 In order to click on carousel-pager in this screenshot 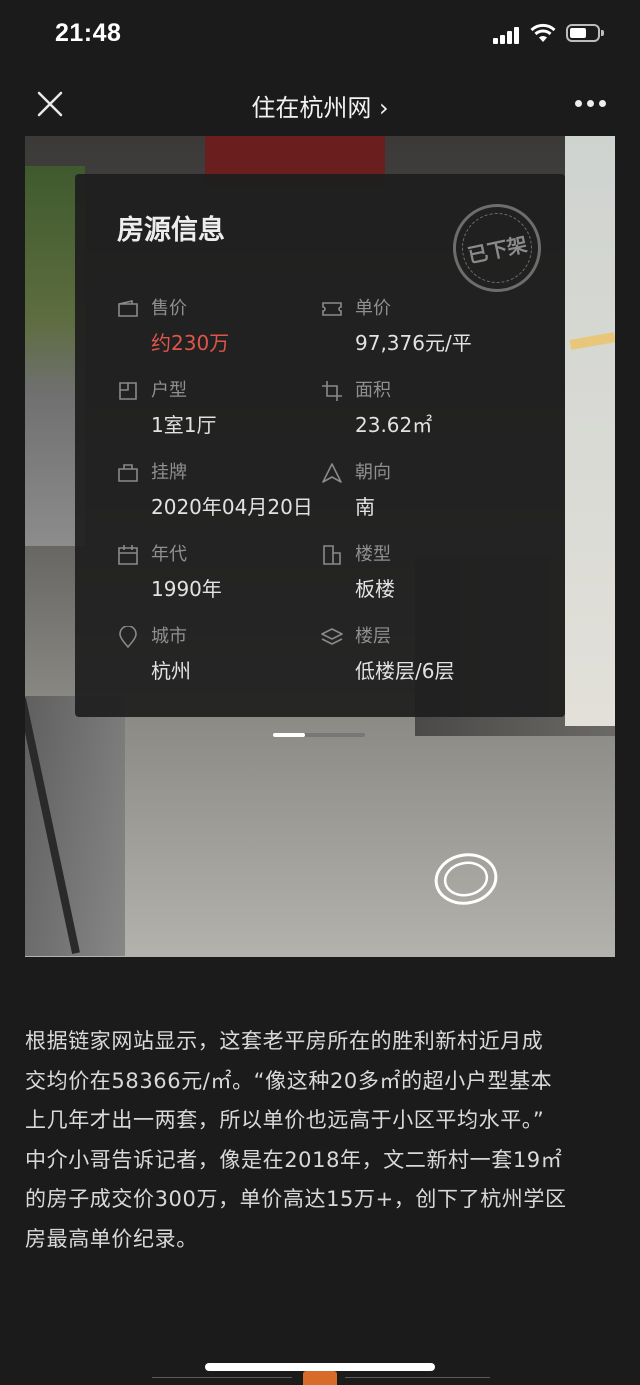, I will do `click(319, 735)`.